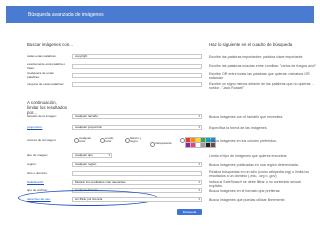  Describe the element at coordinates (137, 173) in the screenshot. I see `site-input` at that location.